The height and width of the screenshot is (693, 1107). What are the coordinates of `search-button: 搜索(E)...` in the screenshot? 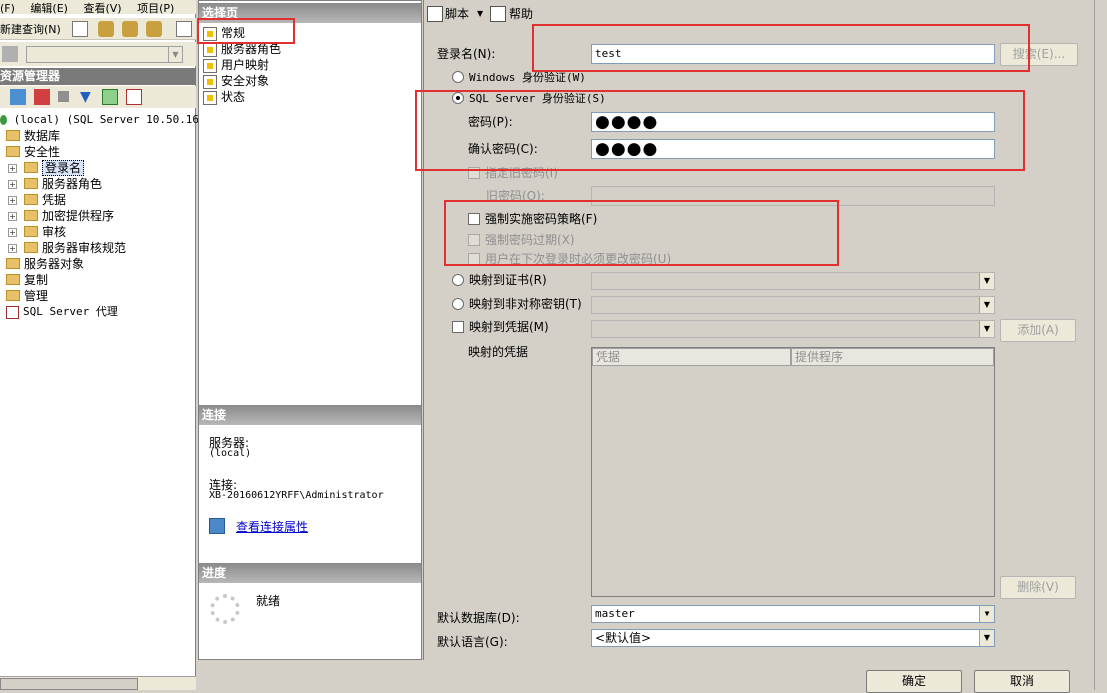 It's located at (1039, 54).